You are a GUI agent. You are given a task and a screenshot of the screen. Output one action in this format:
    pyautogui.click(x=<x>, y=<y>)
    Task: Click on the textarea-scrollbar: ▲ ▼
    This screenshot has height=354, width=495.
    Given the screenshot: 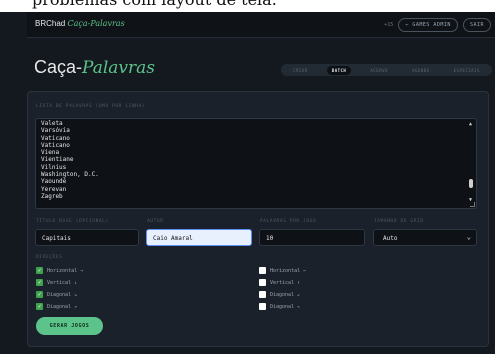 What is the action you would take?
    pyautogui.click(x=471, y=164)
    